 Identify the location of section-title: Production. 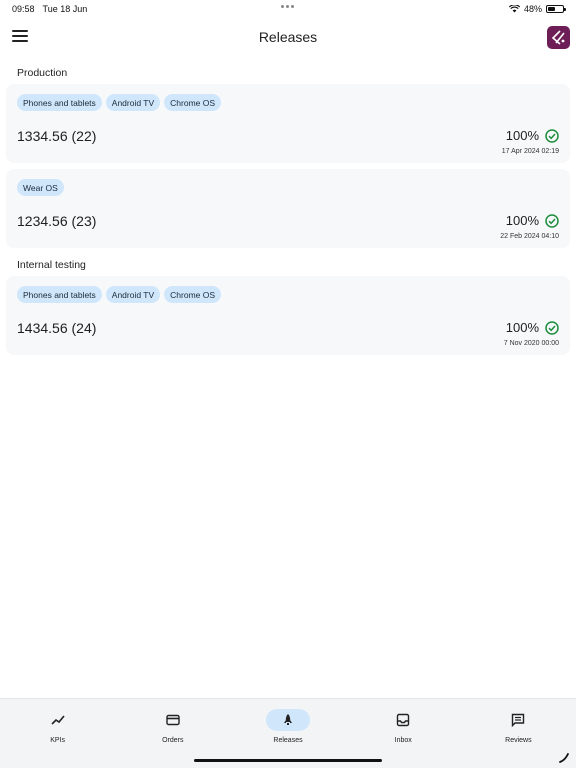
(42, 73).